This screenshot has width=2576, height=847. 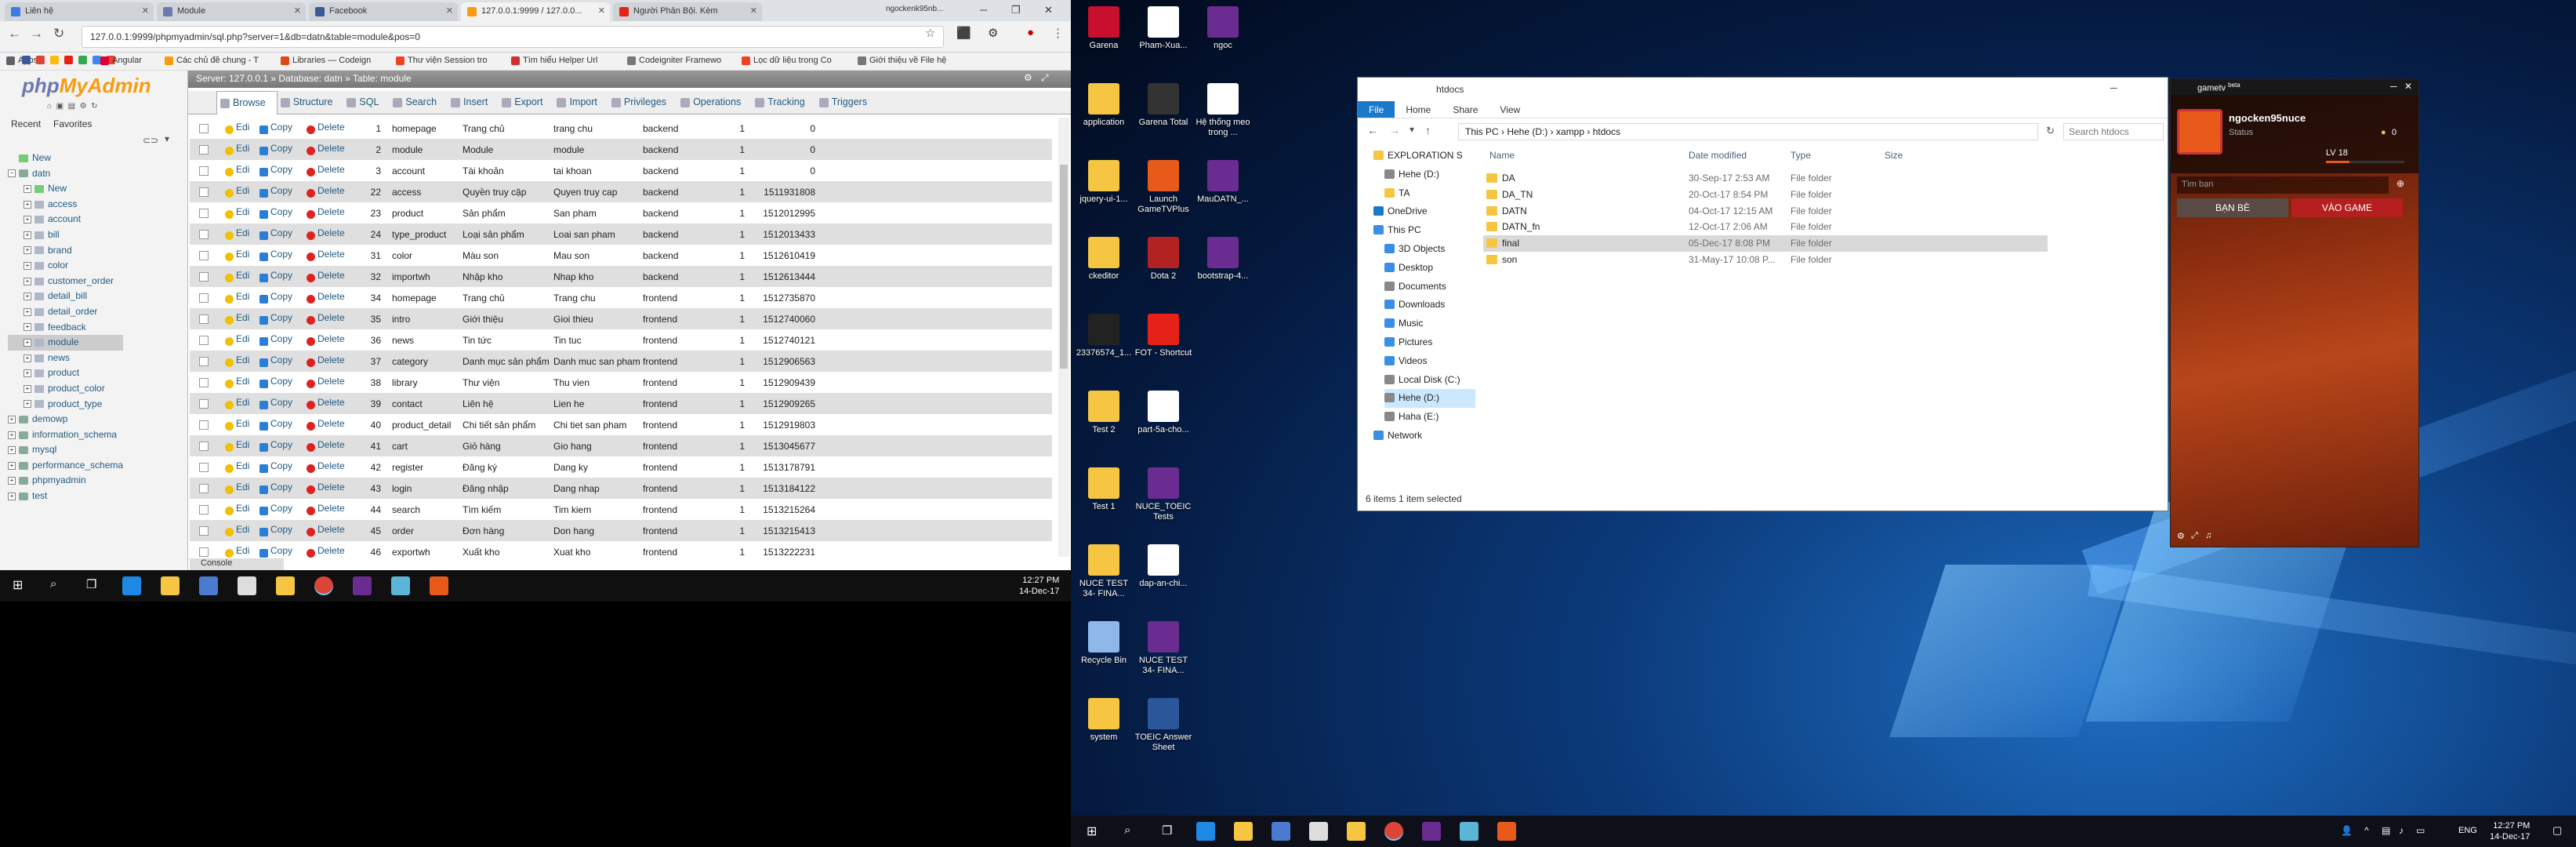 I want to click on cell-name: search, so click(x=428, y=509).